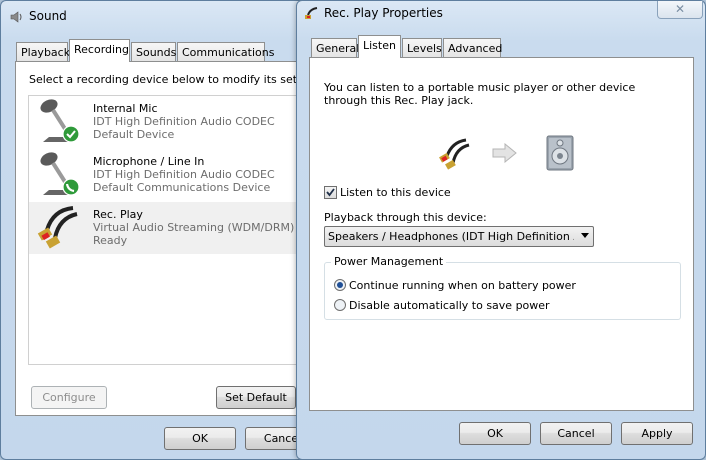 The width and height of the screenshot is (706, 460). What do you see at coordinates (680, 10) in the screenshot?
I see `close-icon: ✕` at bounding box center [680, 10].